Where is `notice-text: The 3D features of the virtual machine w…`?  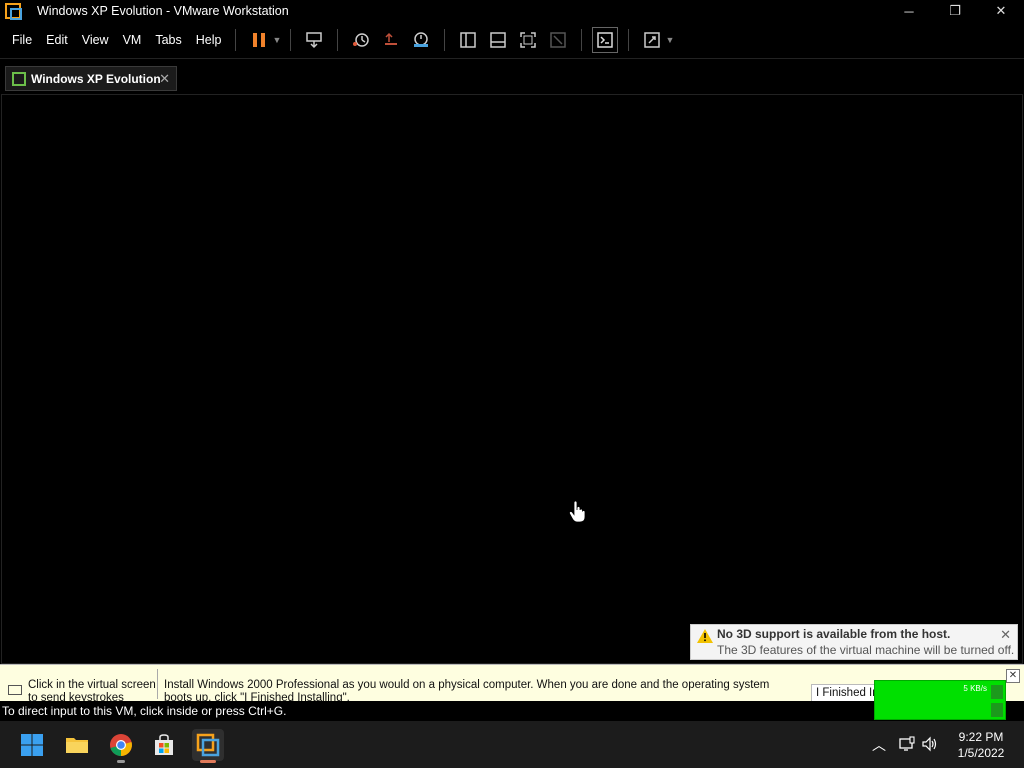 notice-text: The 3D features of the virtual machine w… is located at coordinates (866, 650).